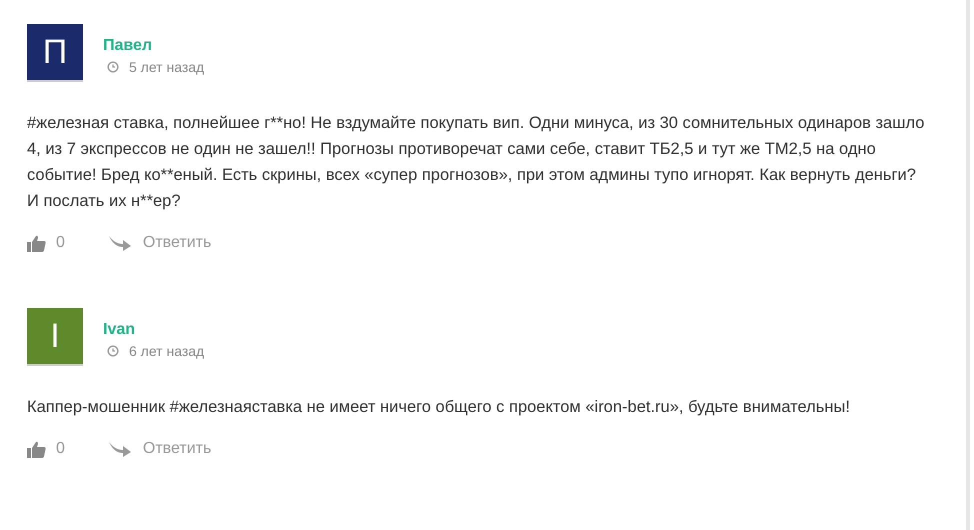 The width and height of the screenshot is (974, 530). Describe the element at coordinates (55, 53) in the screenshot. I see `avatar: П` at that location.